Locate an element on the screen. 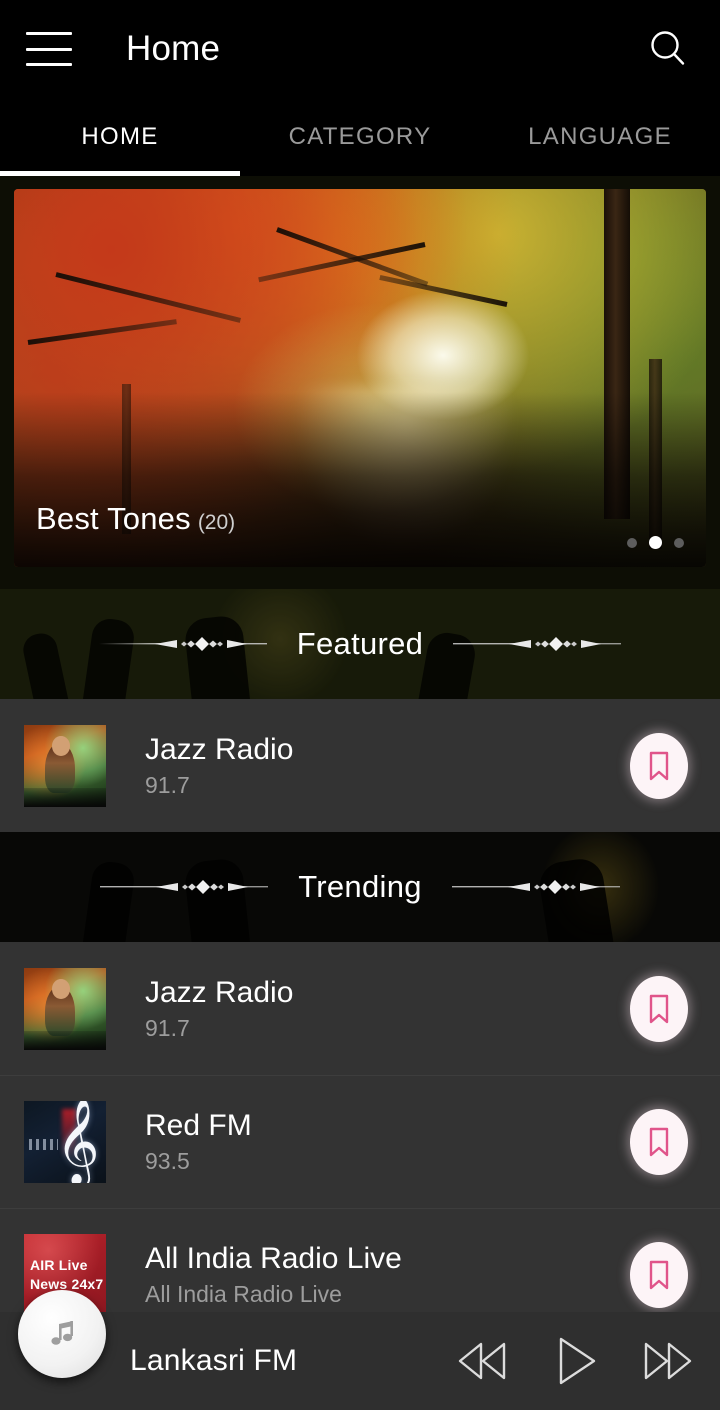 The width and height of the screenshot is (720, 1410). mini-player-bar: Lankasri FM is located at coordinates (360, 1350).